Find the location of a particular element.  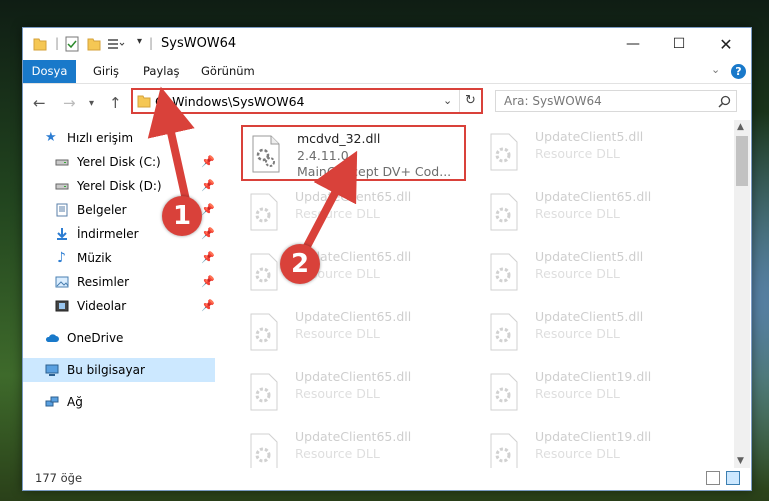

drive-icon is located at coordinates (62, 162).